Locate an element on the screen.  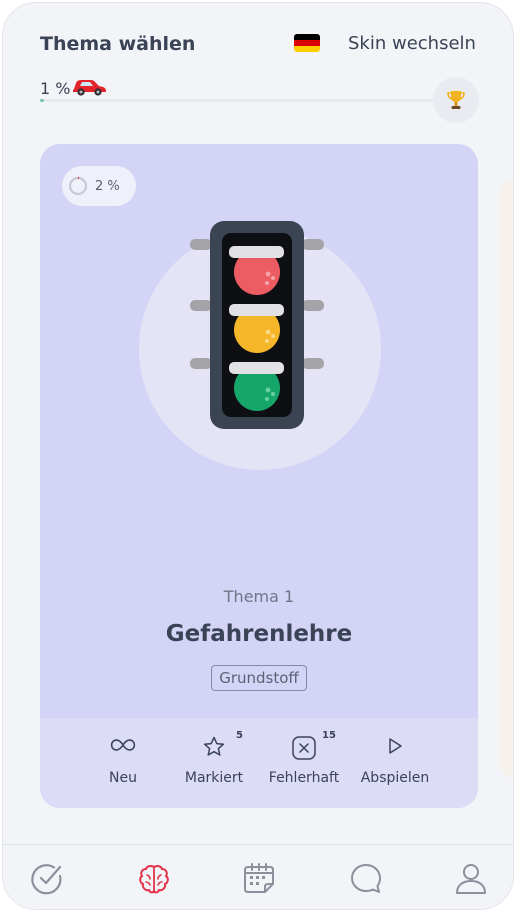
skin-change-button: Skin wechseln is located at coordinates (412, 43).